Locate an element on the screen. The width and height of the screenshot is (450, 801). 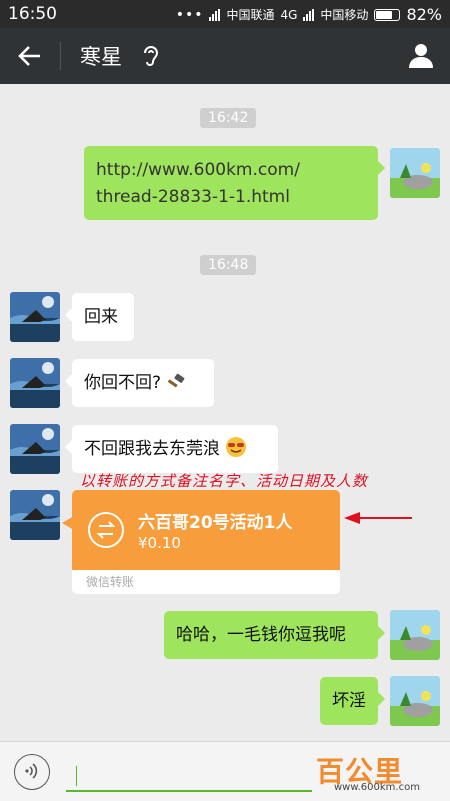
received-message: 你回不回? is located at coordinates (139, 383).